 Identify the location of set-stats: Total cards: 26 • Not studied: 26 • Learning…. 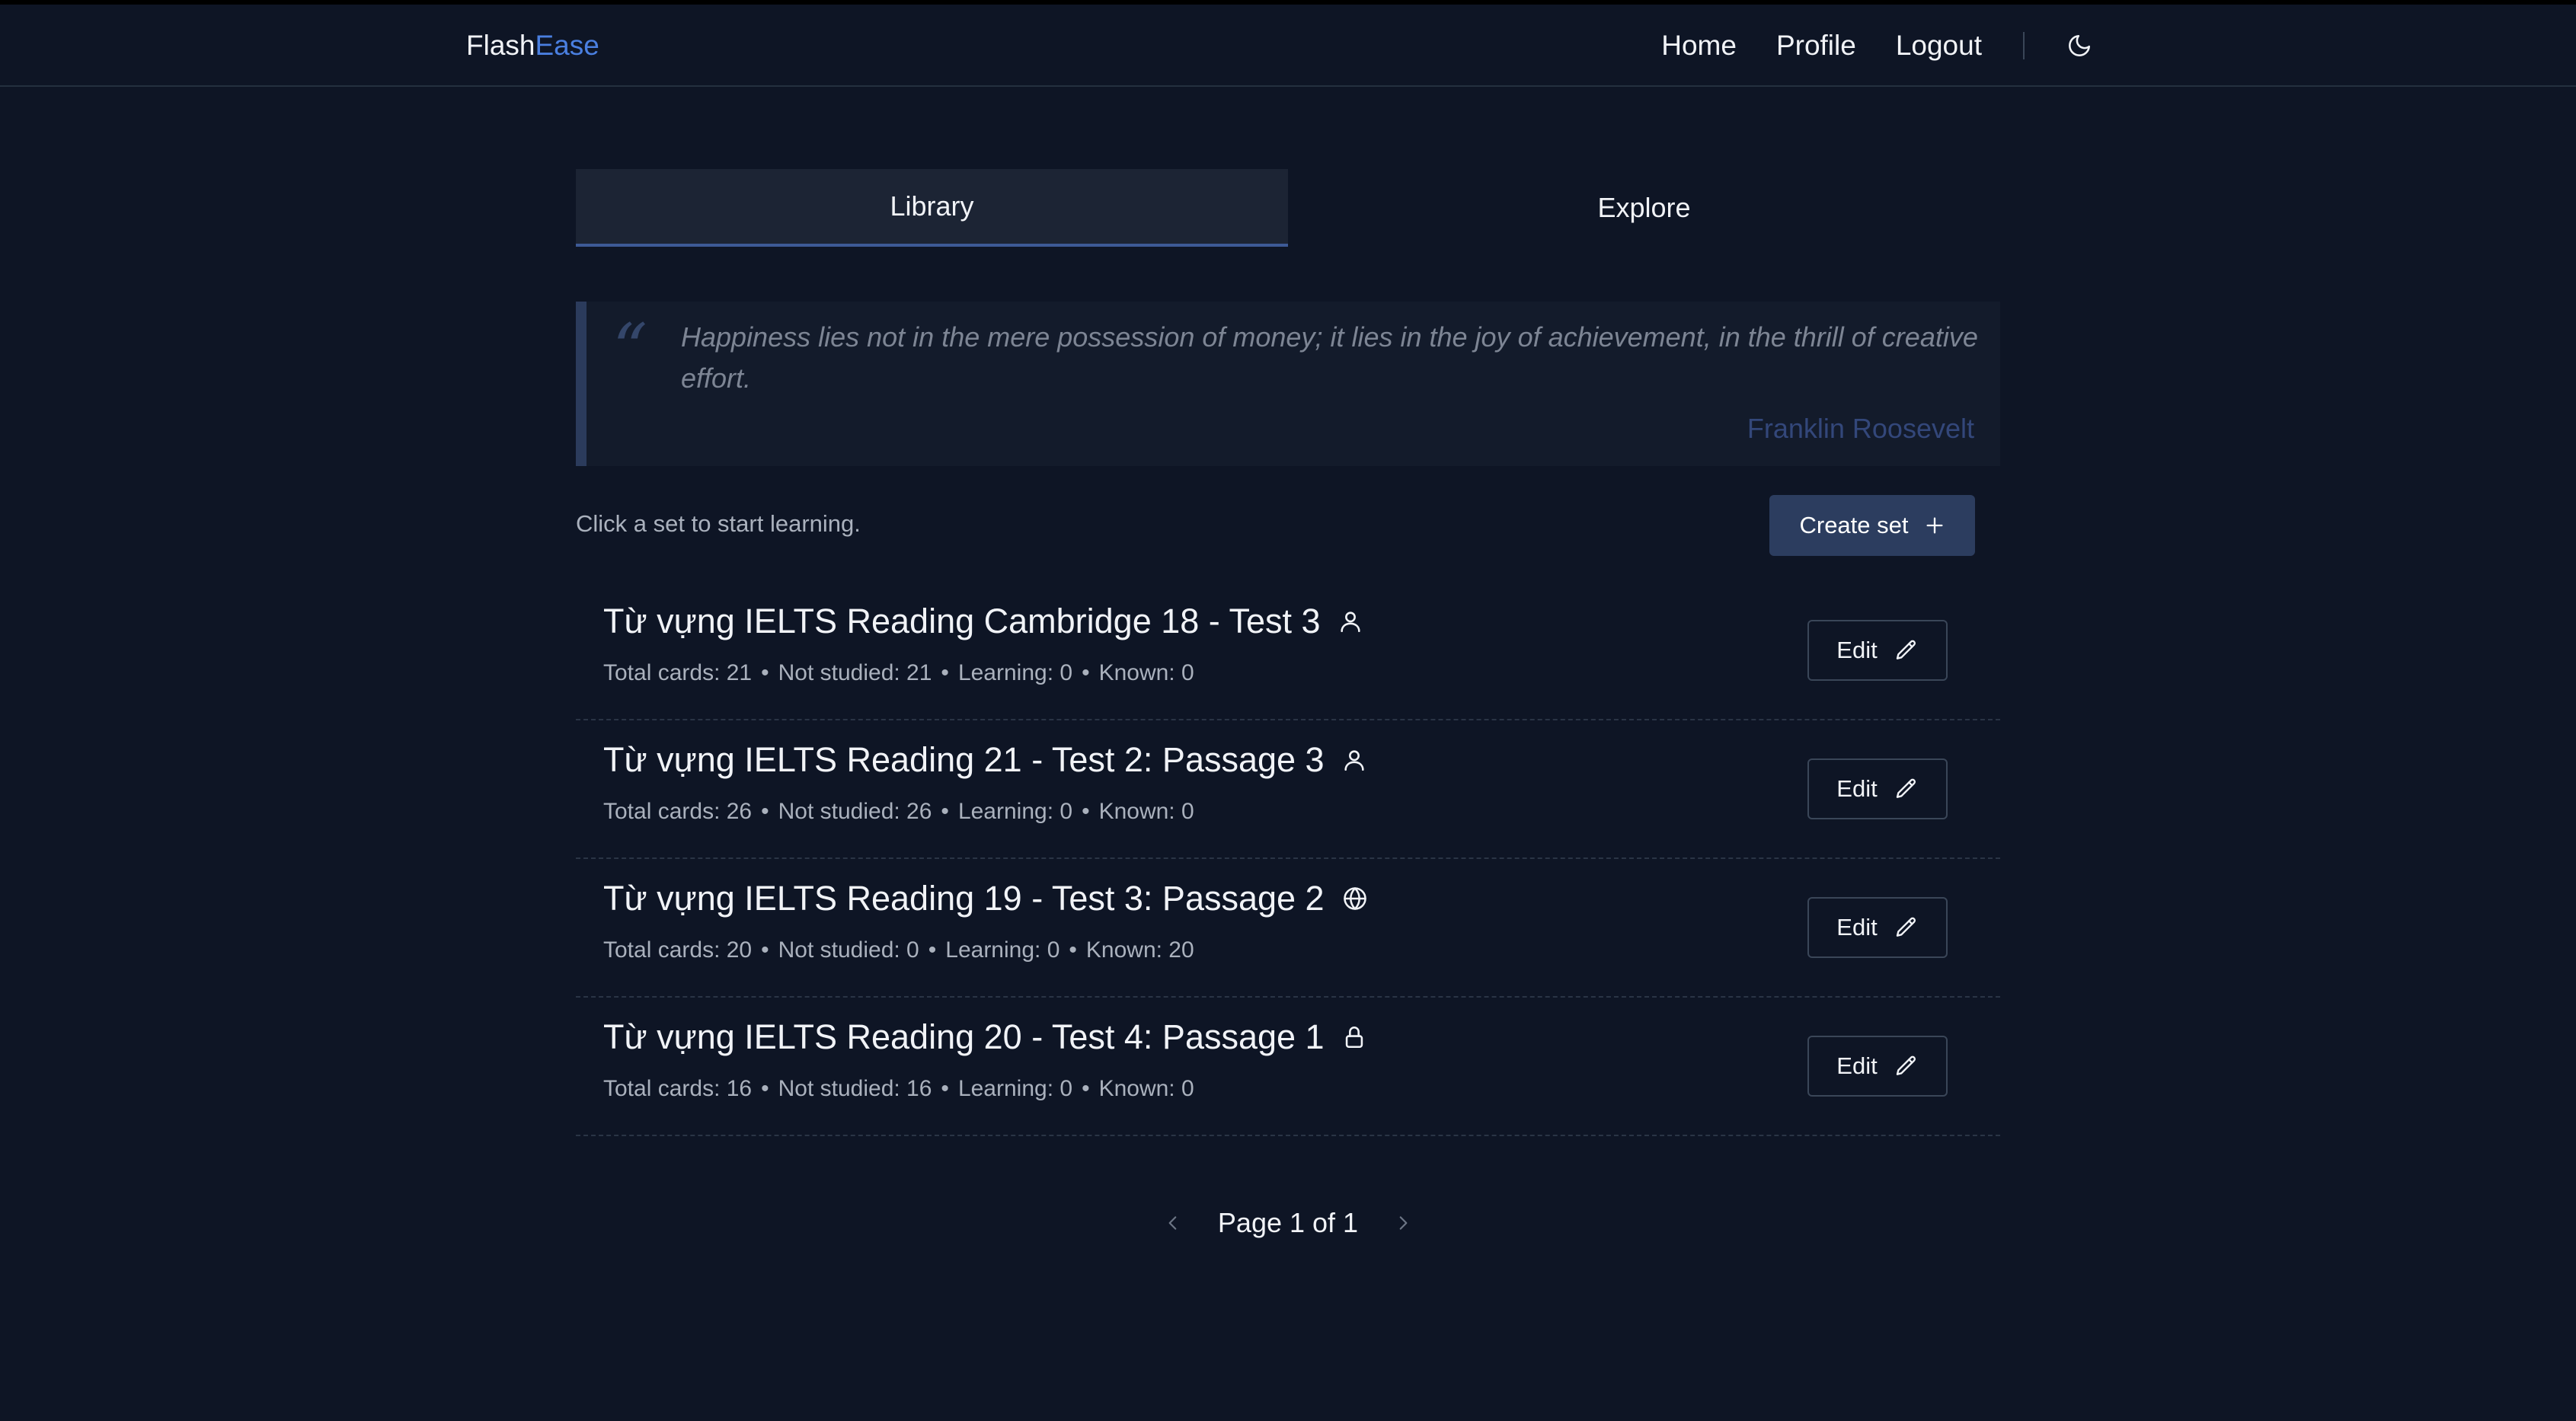
(899, 811).